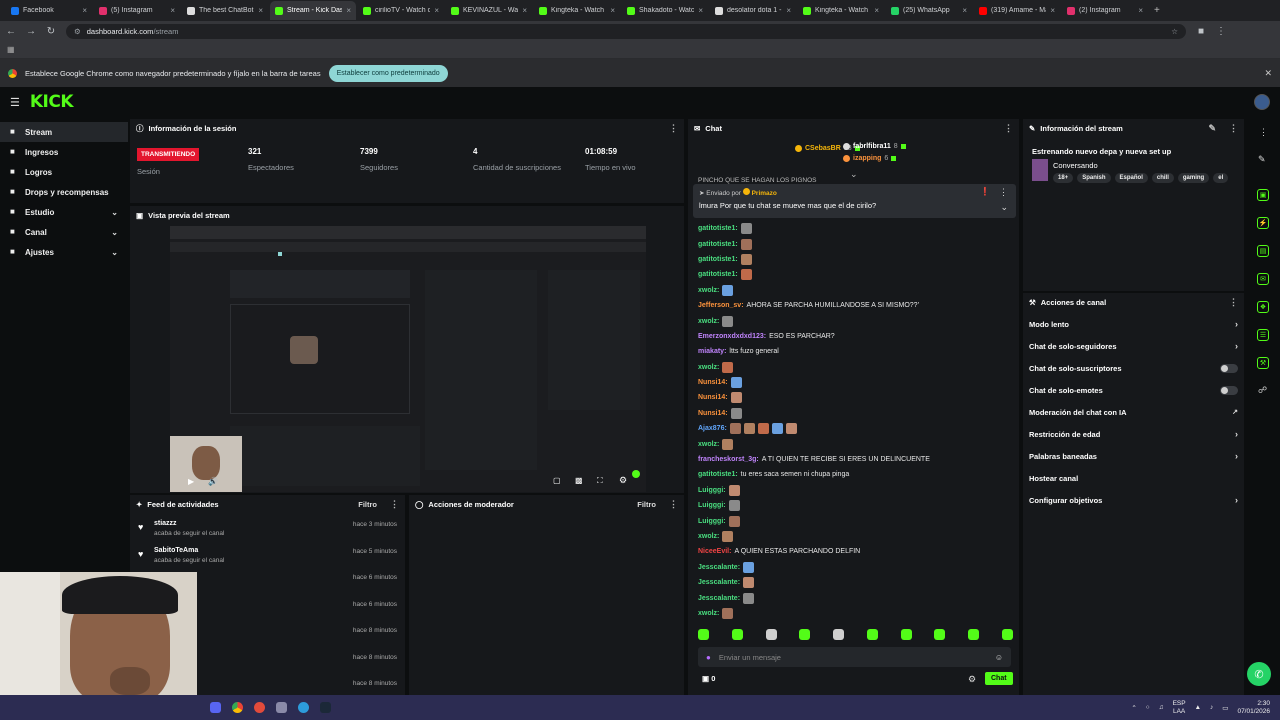  What do you see at coordinates (64, 172) in the screenshot?
I see `sidebar-item-logros: ■ Logros` at bounding box center [64, 172].